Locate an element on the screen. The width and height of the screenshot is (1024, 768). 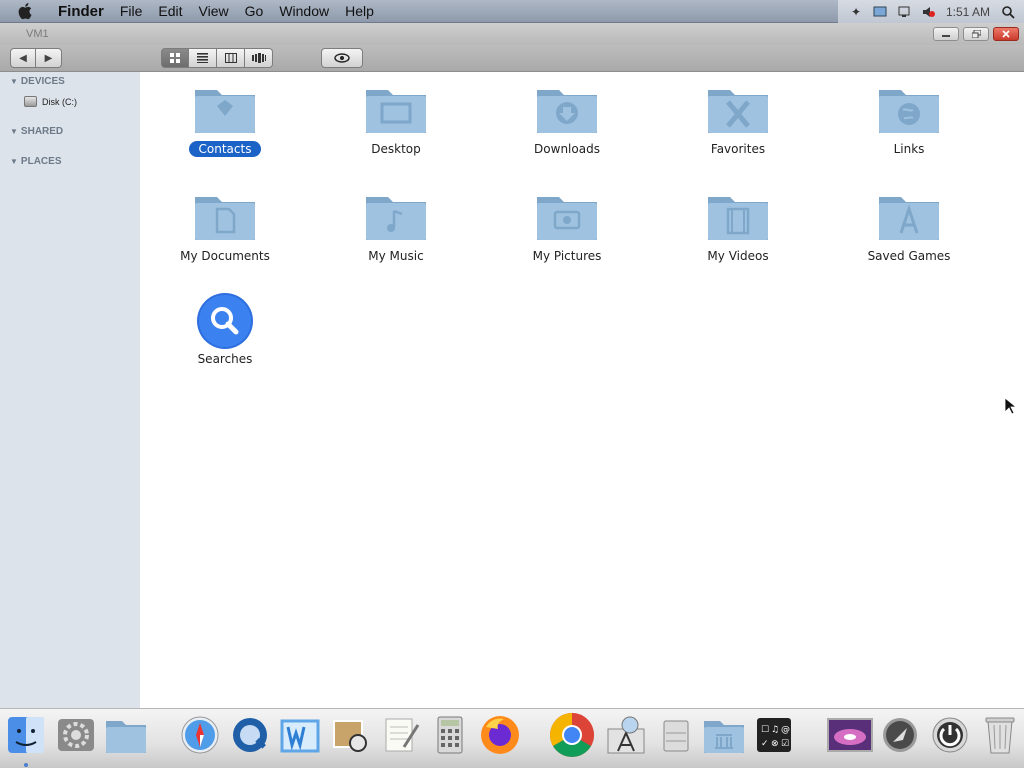
close-button is located at coordinates (1006, 34).